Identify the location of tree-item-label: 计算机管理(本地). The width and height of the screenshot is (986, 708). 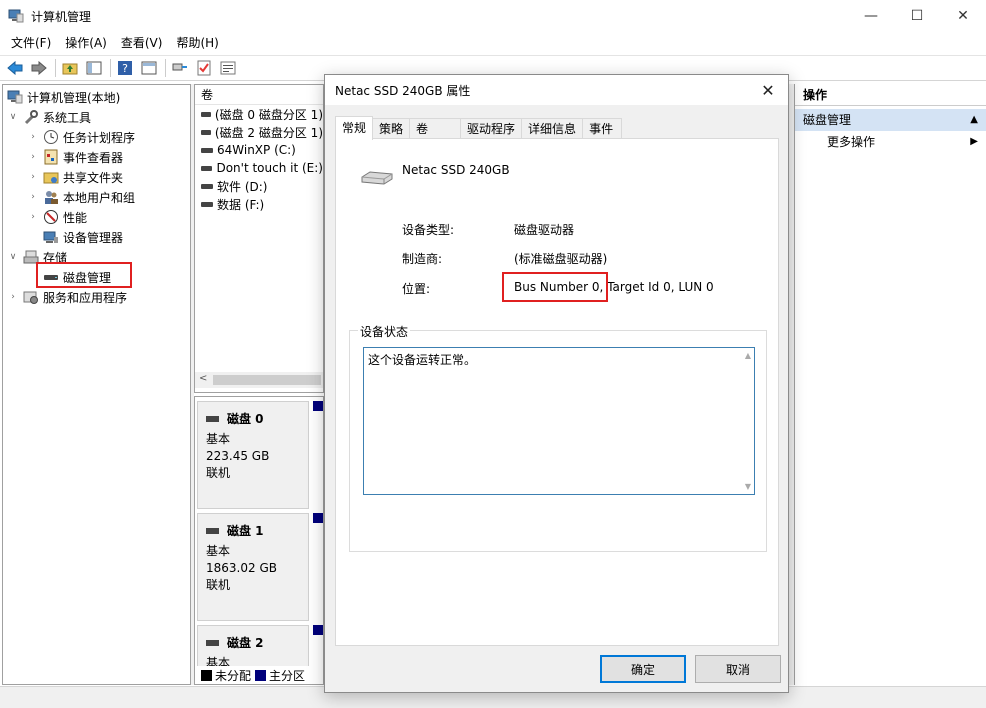
(74, 97).